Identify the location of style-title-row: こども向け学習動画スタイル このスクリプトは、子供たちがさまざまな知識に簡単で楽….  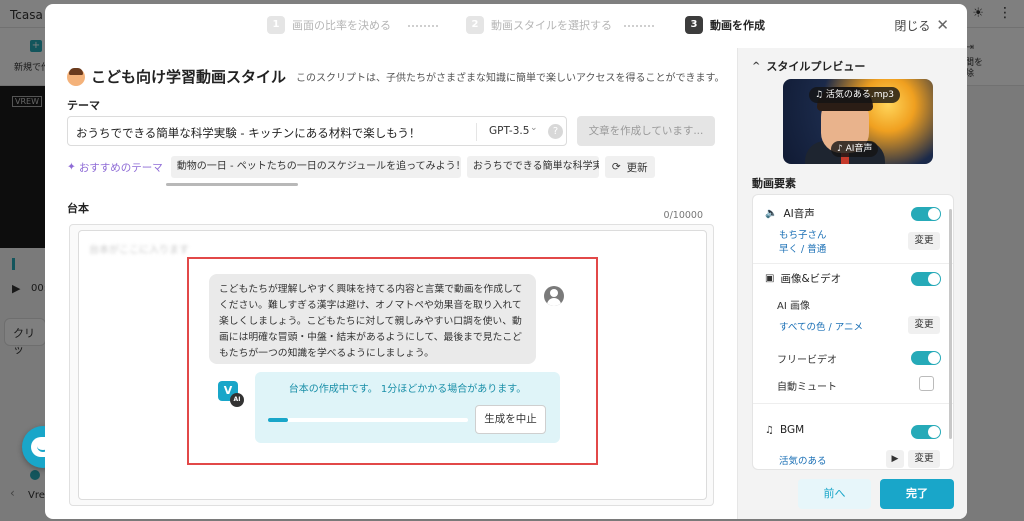
(396, 76).